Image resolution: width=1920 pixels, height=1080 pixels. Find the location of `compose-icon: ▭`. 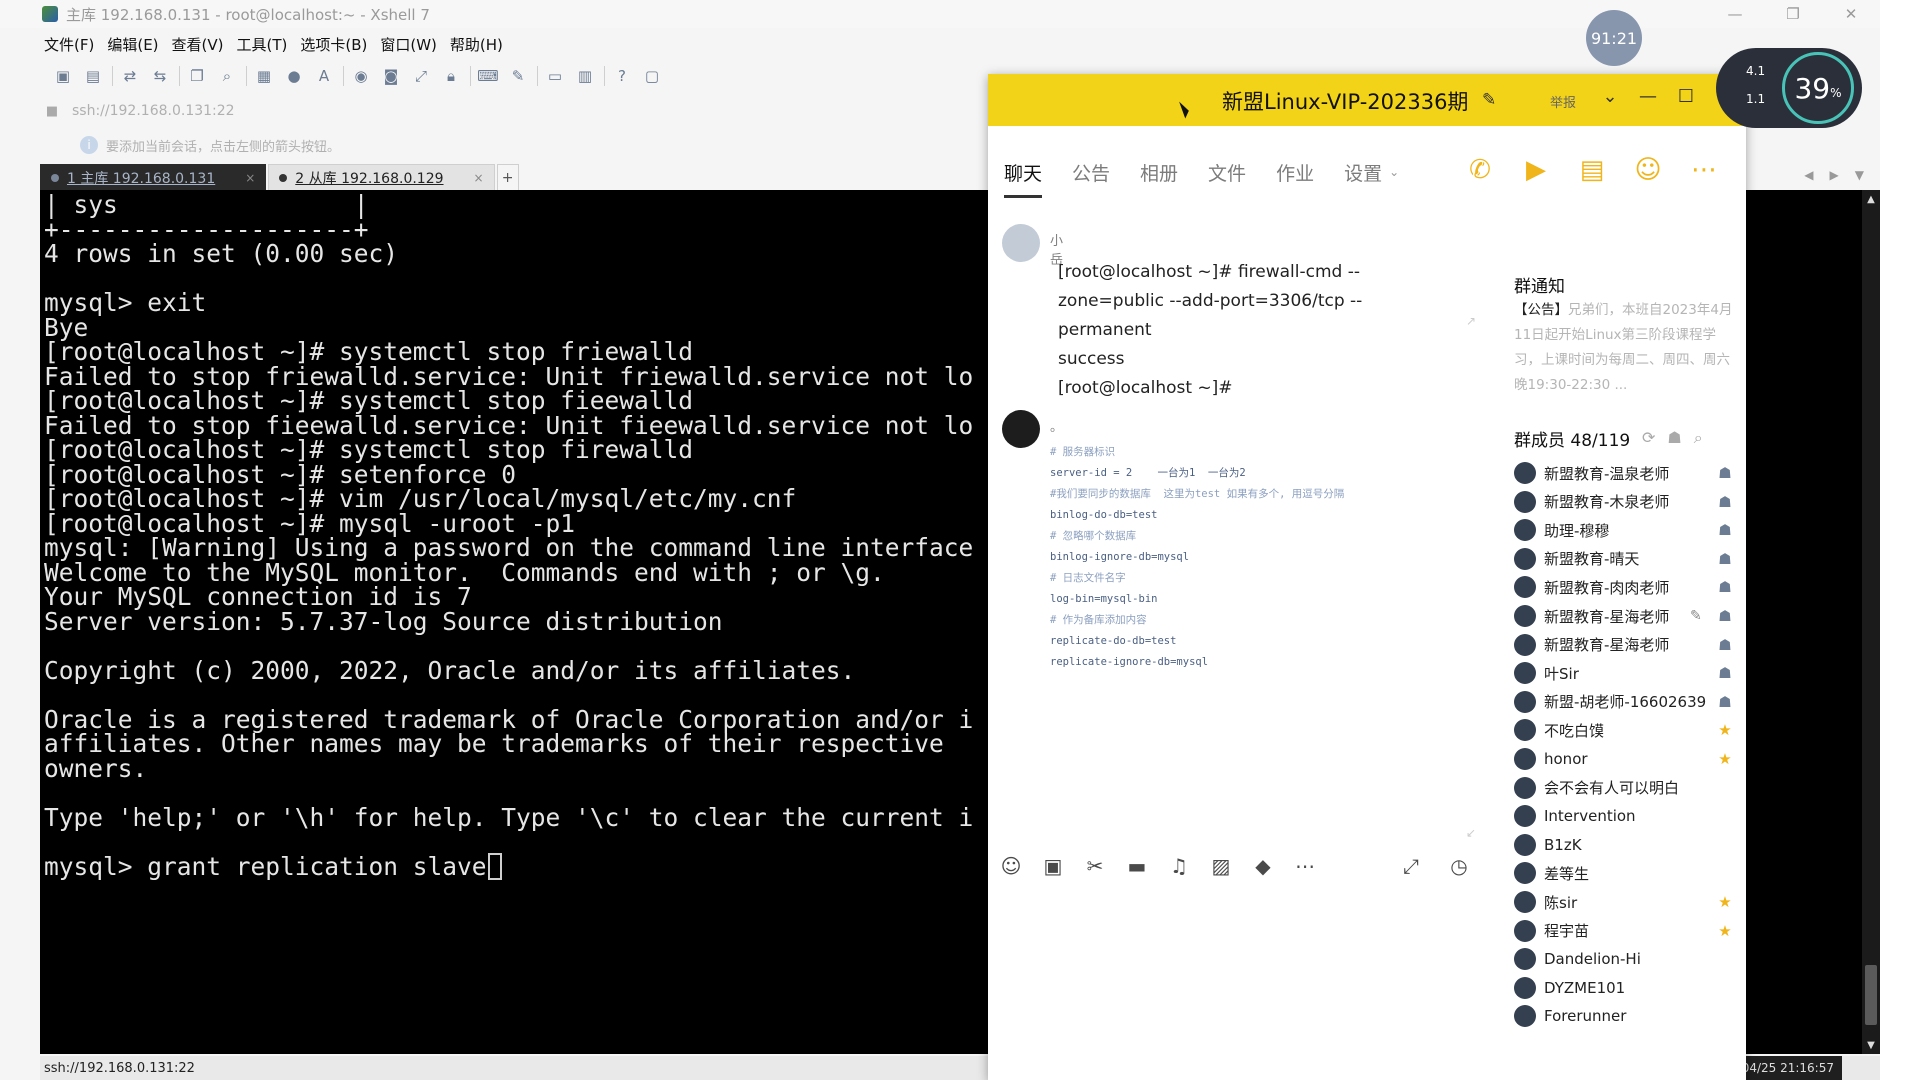

compose-icon: ▭ is located at coordinates (555, 76).